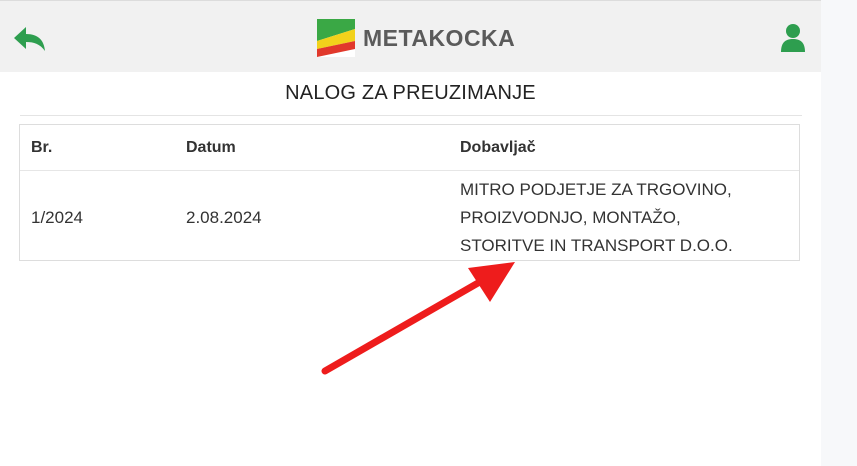  Describe the element at coordinates (224, 217) in the screenshot. I see `cell-datum: 2.08.2024` at that location.